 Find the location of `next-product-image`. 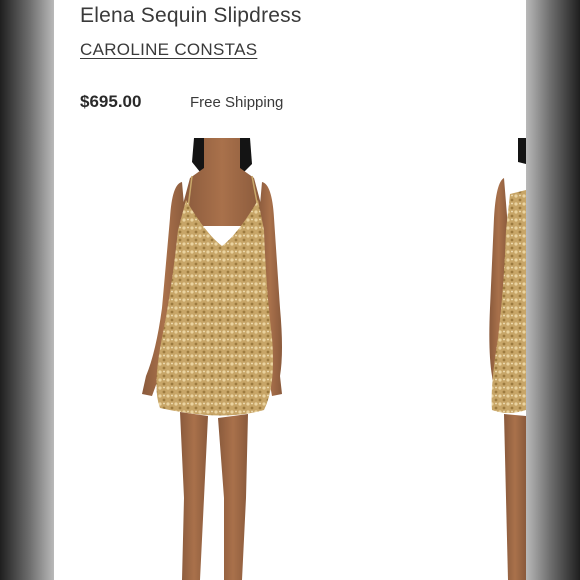

next-product-image is located at coordinates (500, 359).